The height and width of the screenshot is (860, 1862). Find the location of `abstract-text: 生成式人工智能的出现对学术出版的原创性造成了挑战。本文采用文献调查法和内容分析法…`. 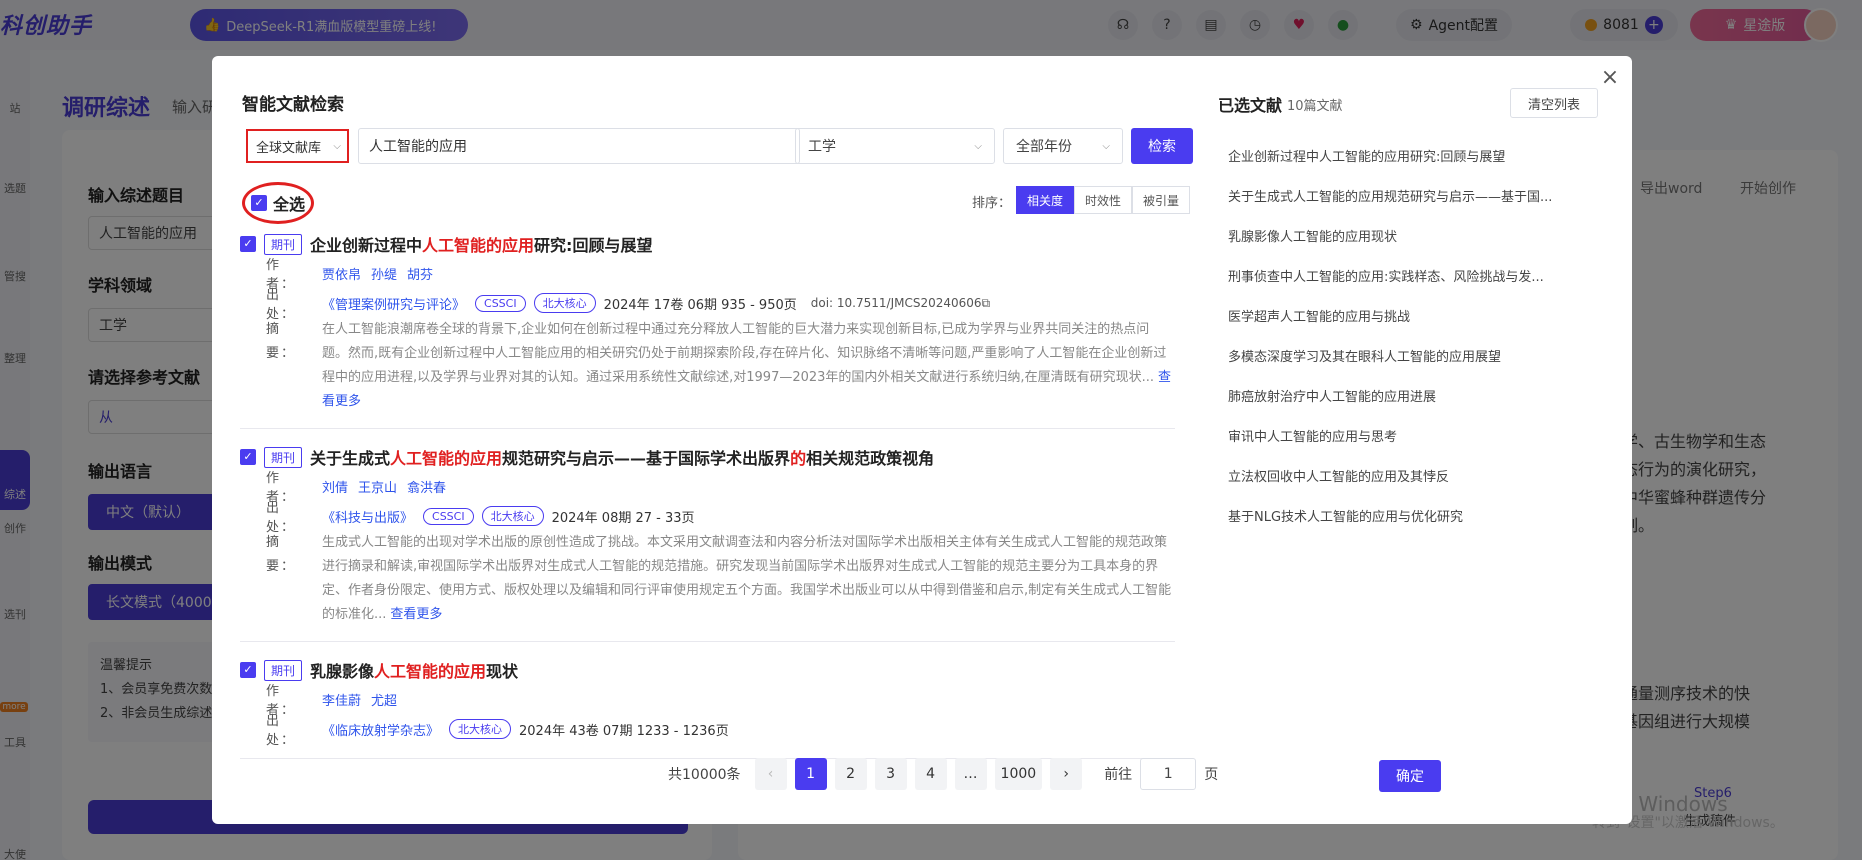

abstract-text: 生成式人工智能的出现对学术出版的原创性造成了挑战。本文采用文献调查法和内容分析法… is located at coordinates (747, 578).